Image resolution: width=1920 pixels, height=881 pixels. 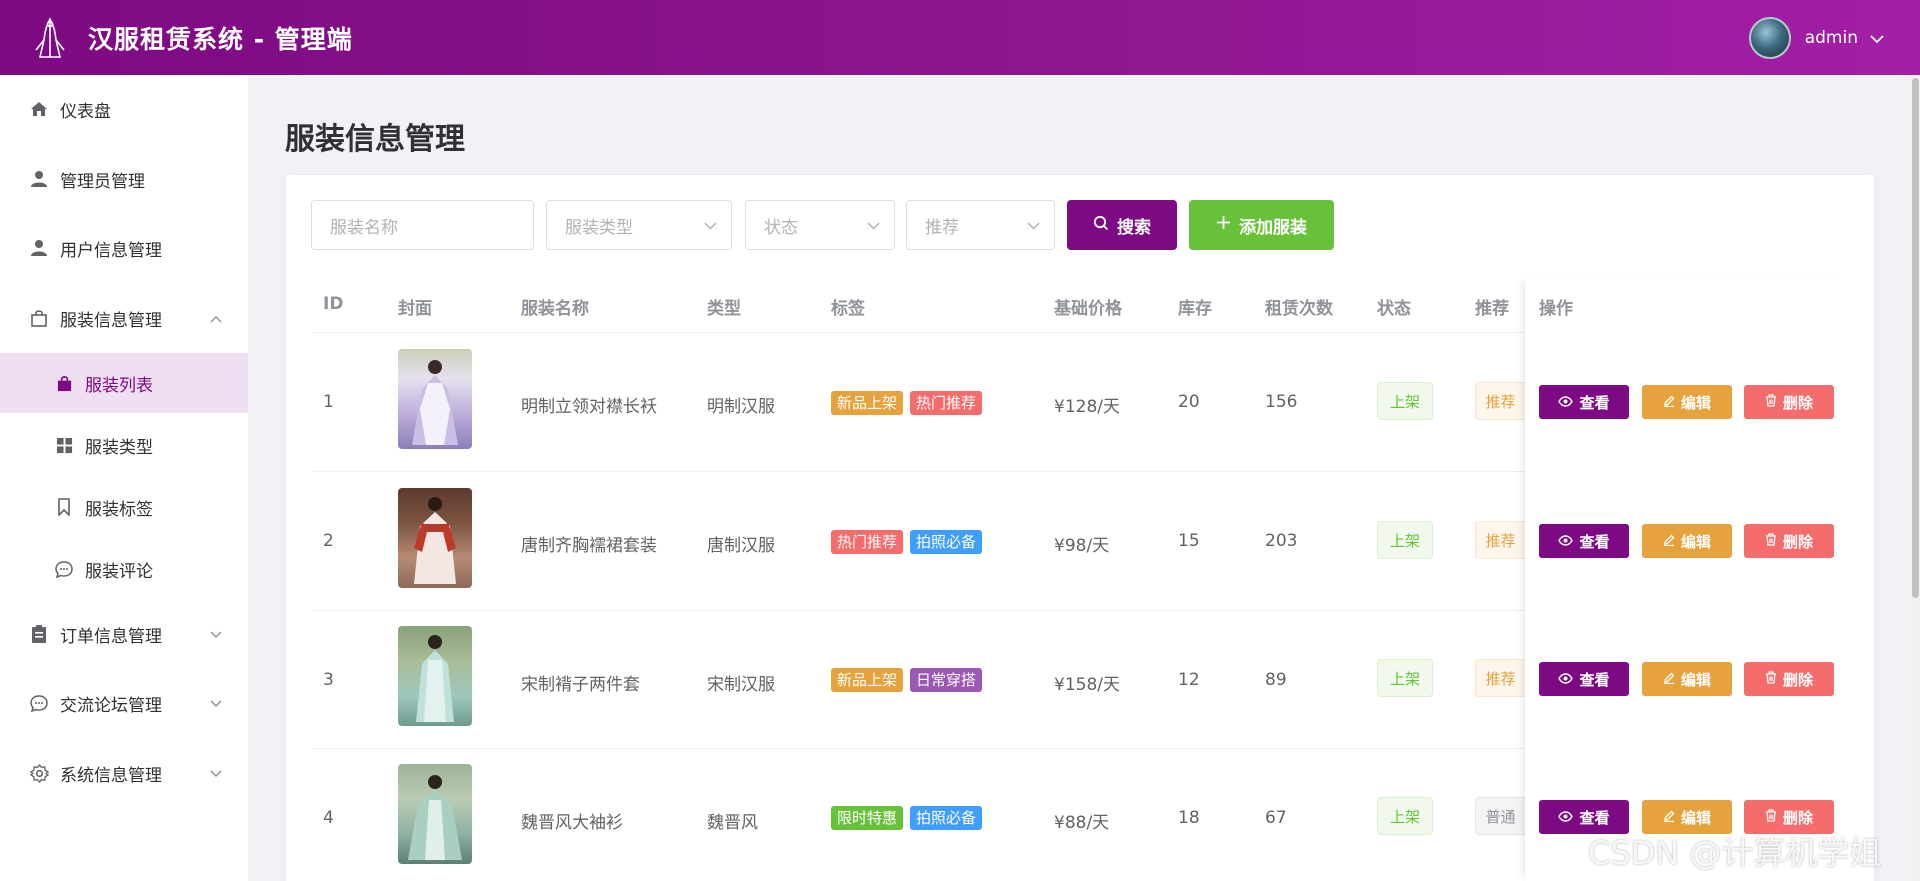 I want to click on scrollbar-thumb, so click(x=1915, y=338).